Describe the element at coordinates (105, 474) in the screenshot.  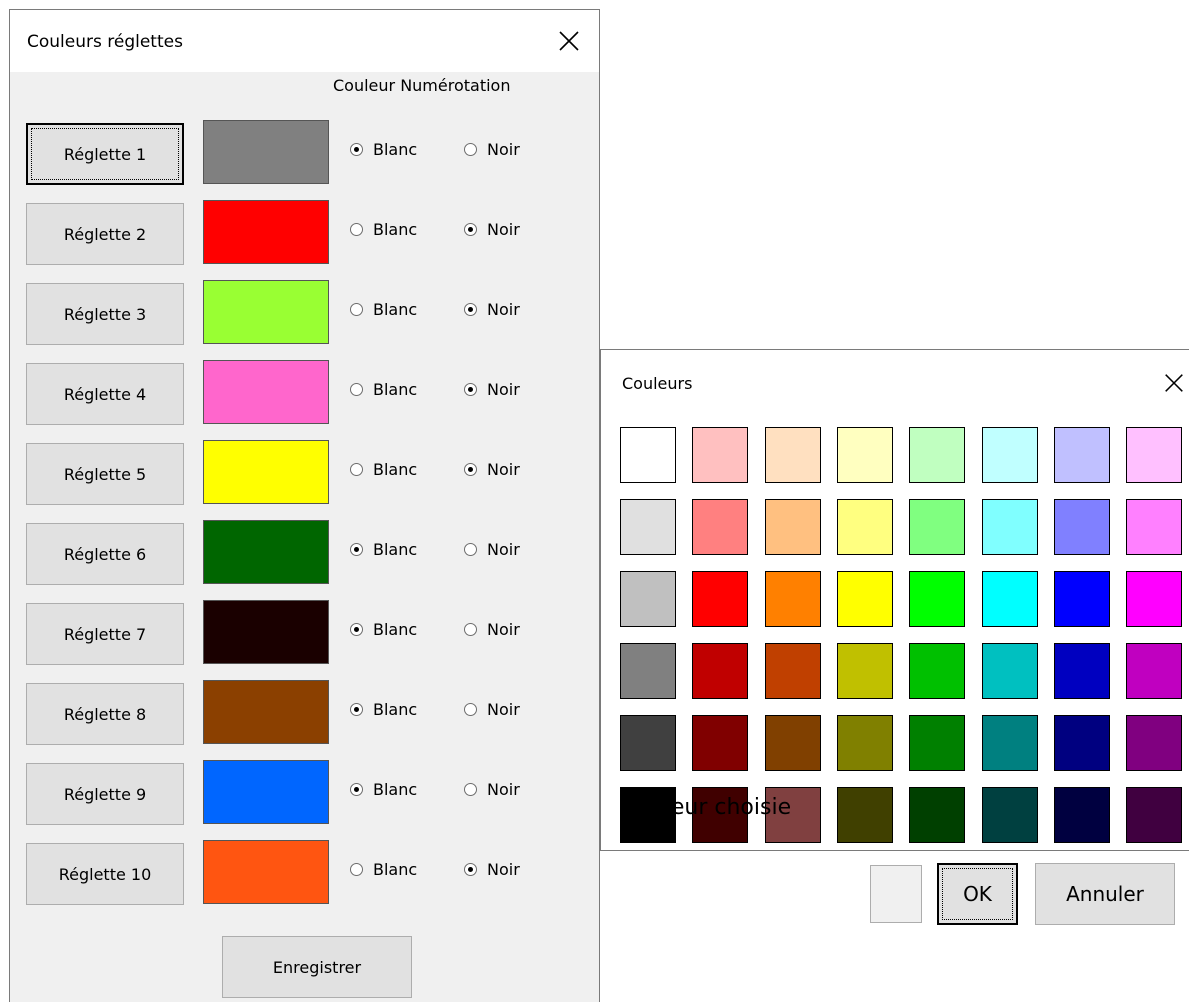
I see `ruler-button: Réglette 5` at that location.